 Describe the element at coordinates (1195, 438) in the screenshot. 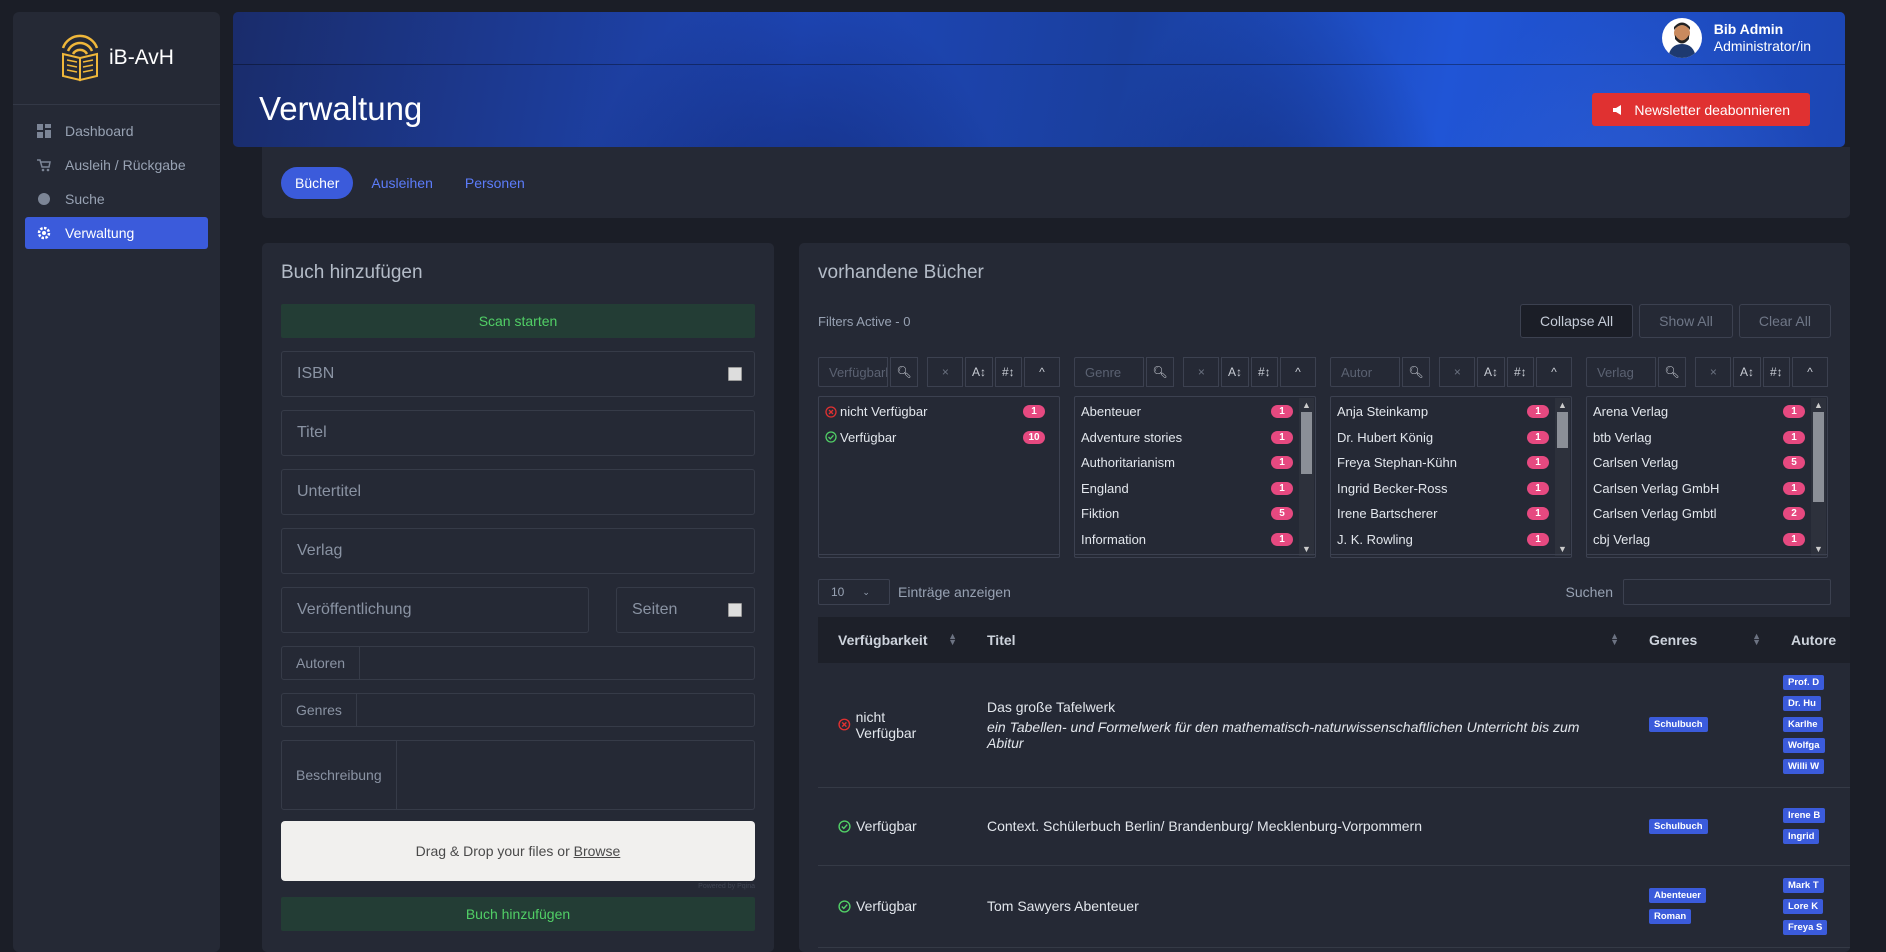

I see `pane-option: Adventure stories 1` at that location.